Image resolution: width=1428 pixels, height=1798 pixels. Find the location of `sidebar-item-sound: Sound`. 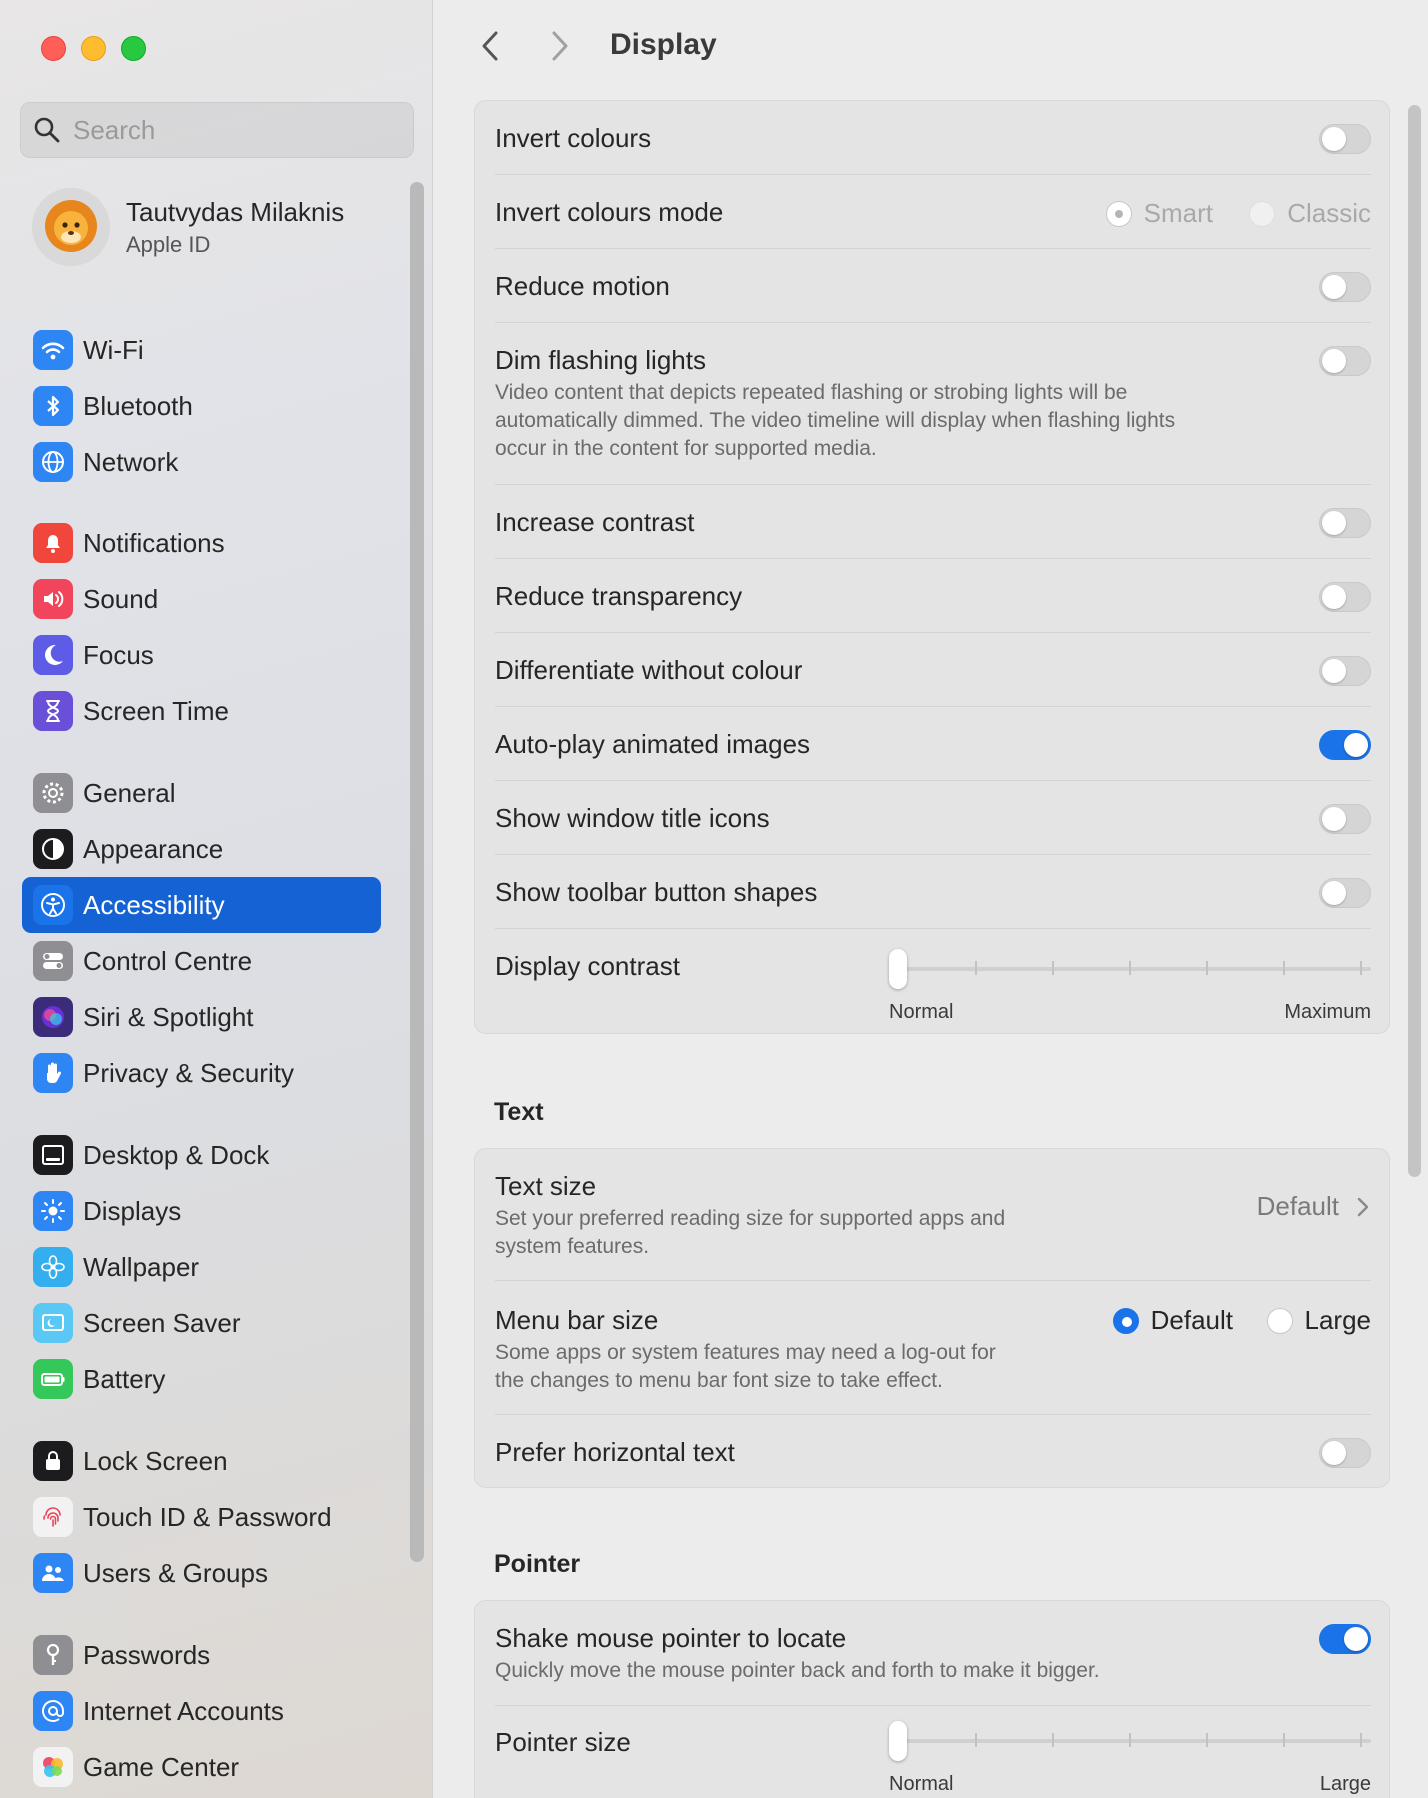

sidebar-item-sound: Sound is located at coordinates (201, 599).